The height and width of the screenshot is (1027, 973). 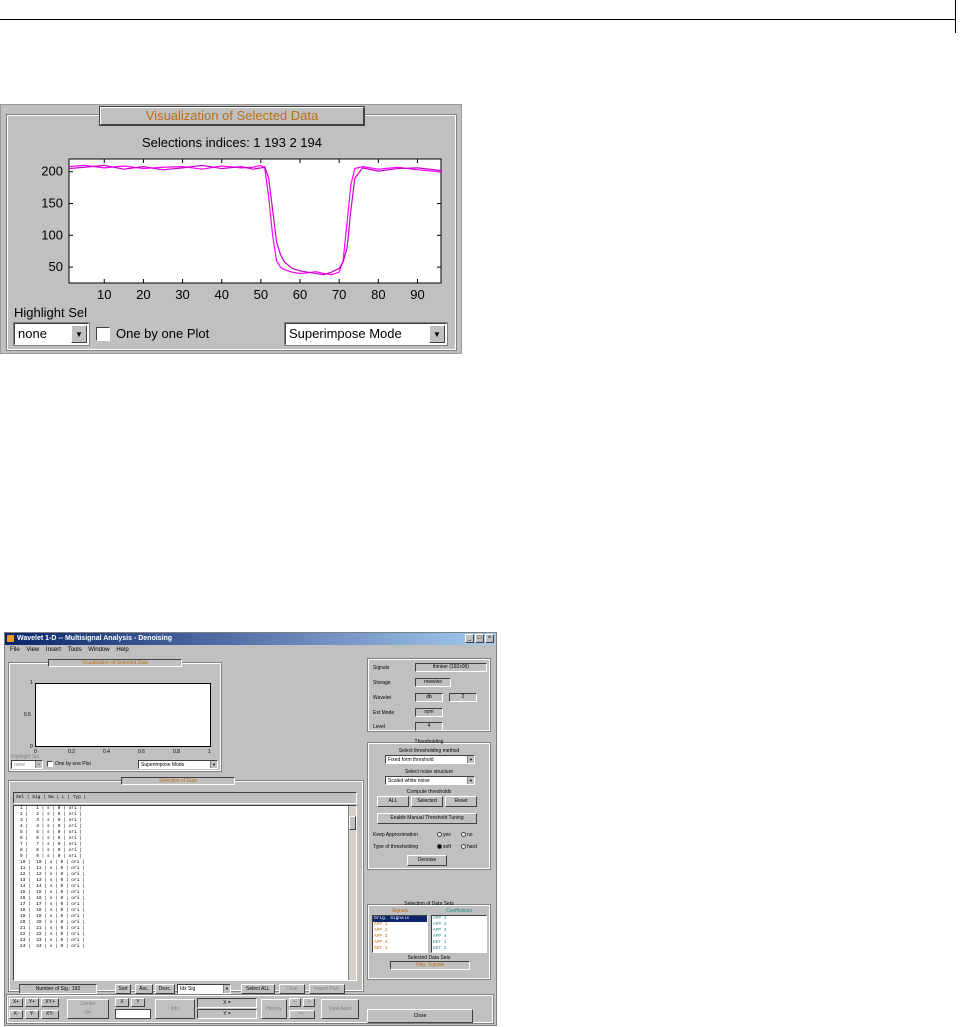 I want to click on asc-button: Asc., so click(x=144, y=989).